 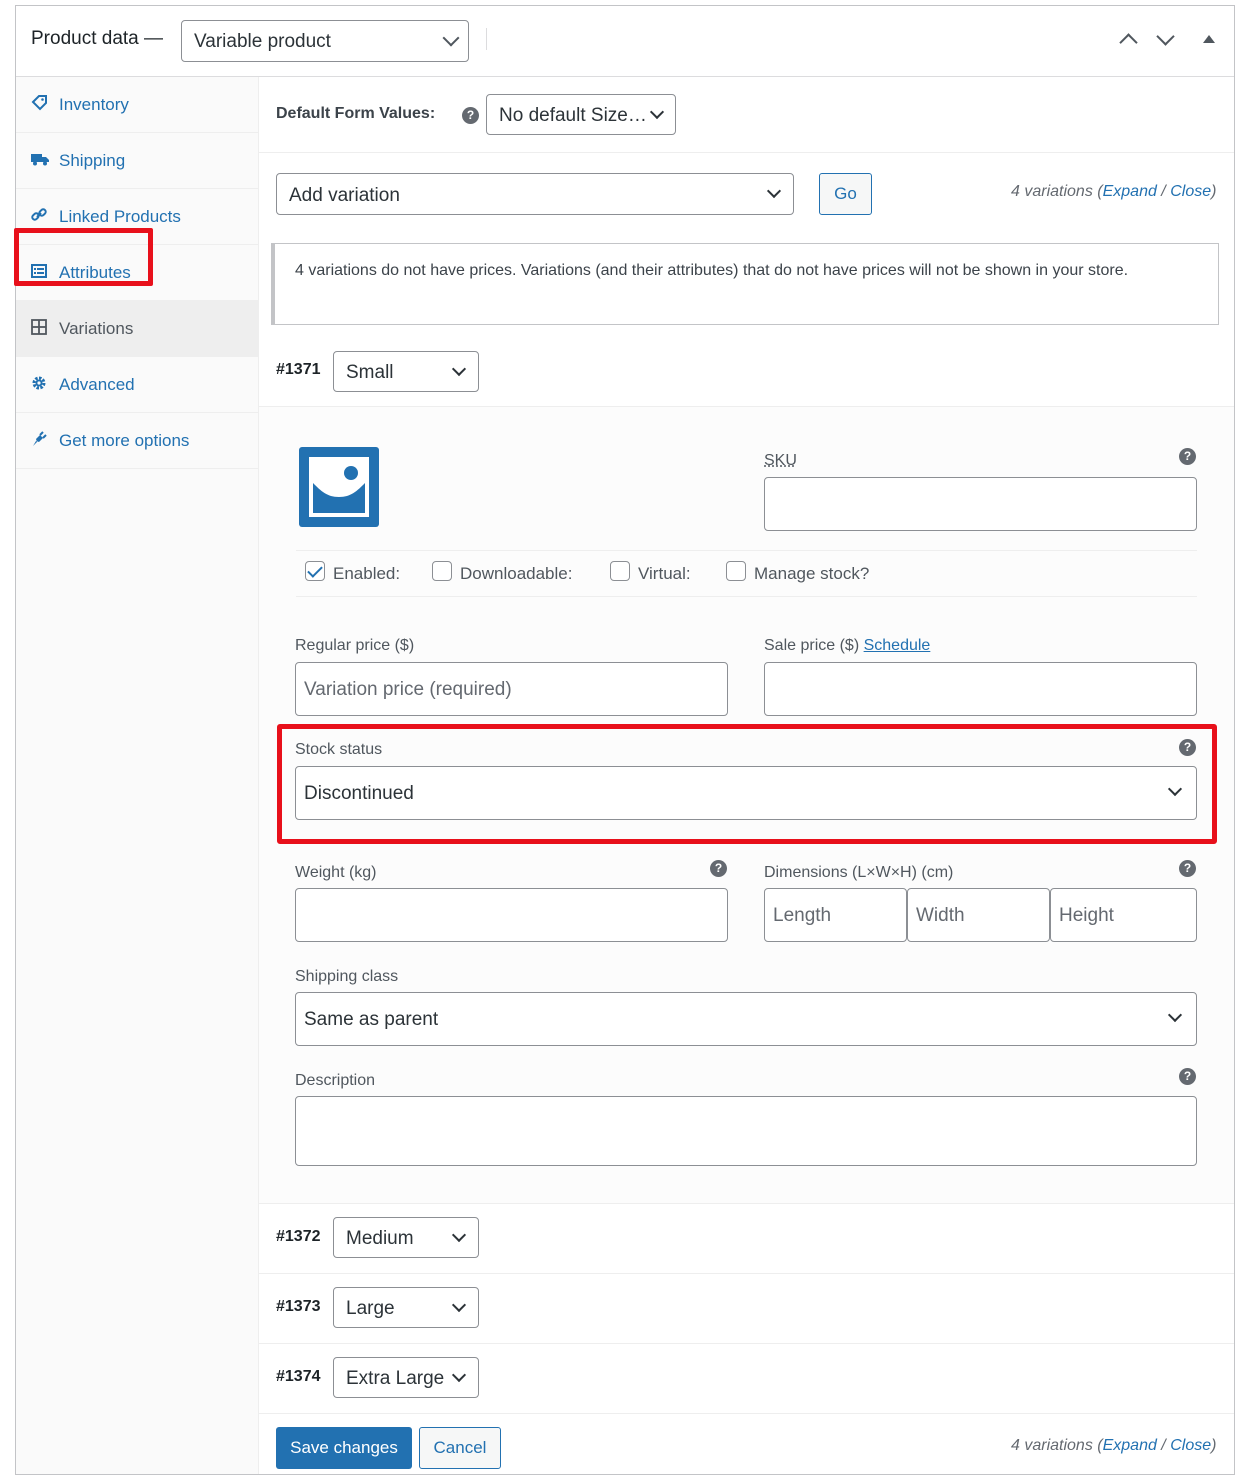 What do you see at coordinates (859, 872) in the screenshot?
I see `dimensions-label: Dimensions (L×W×H) (cm)` at bounding box center [859, 872].